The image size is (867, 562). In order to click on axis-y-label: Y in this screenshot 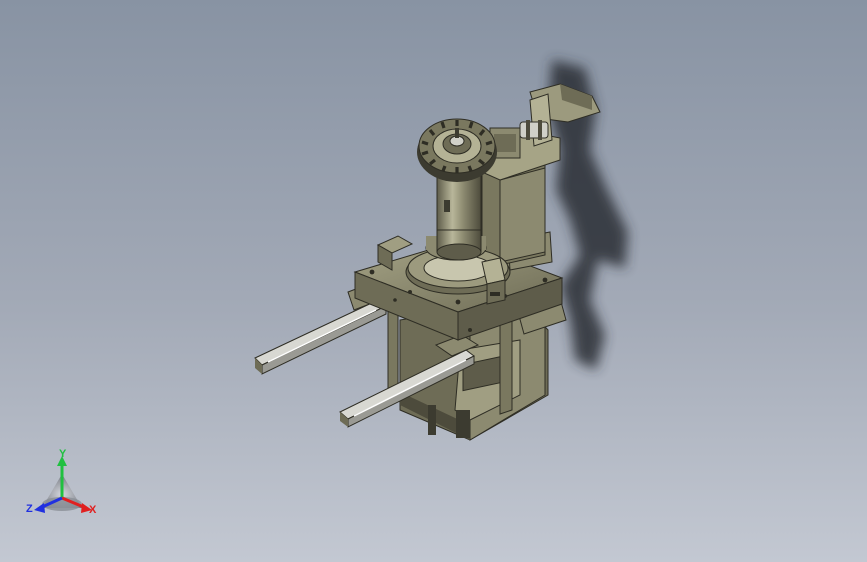, I will do `click(63, 454)`.